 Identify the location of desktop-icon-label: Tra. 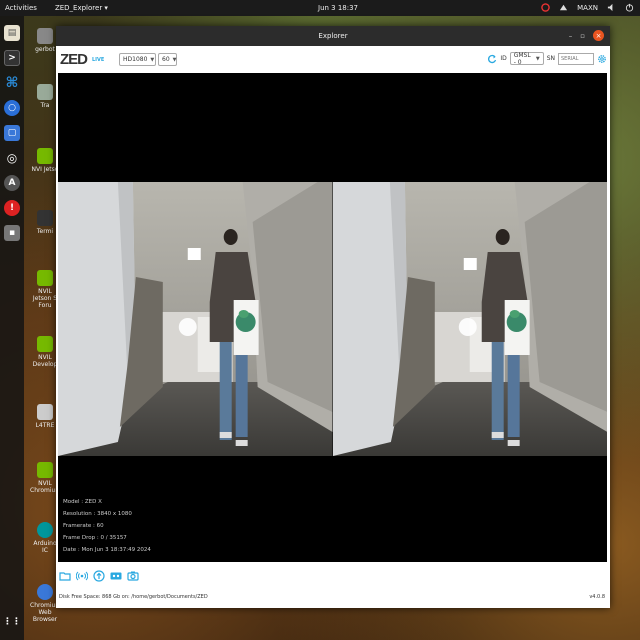
(45, 105).